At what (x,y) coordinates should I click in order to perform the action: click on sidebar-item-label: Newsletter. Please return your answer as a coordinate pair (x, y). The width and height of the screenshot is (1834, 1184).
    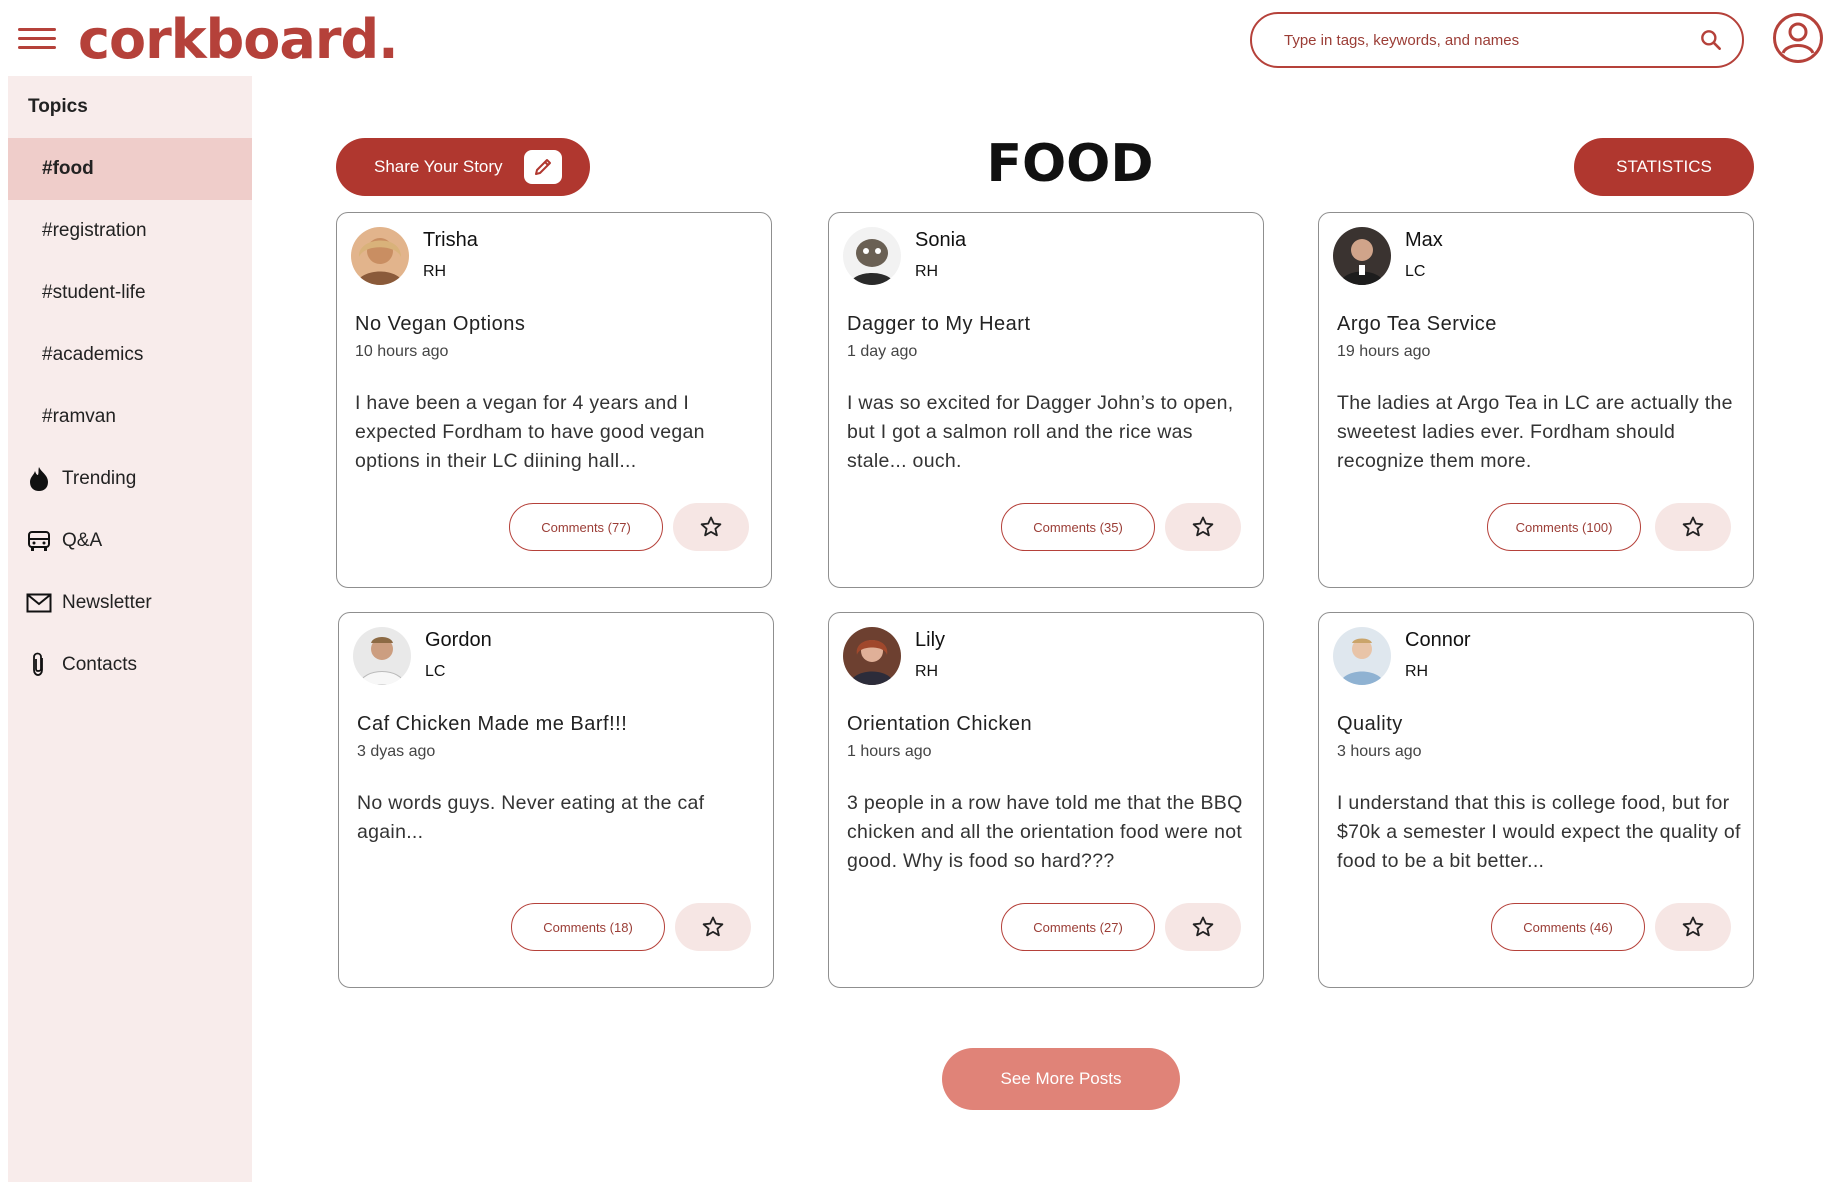
    Looking at the image, I should click on (107, 602).